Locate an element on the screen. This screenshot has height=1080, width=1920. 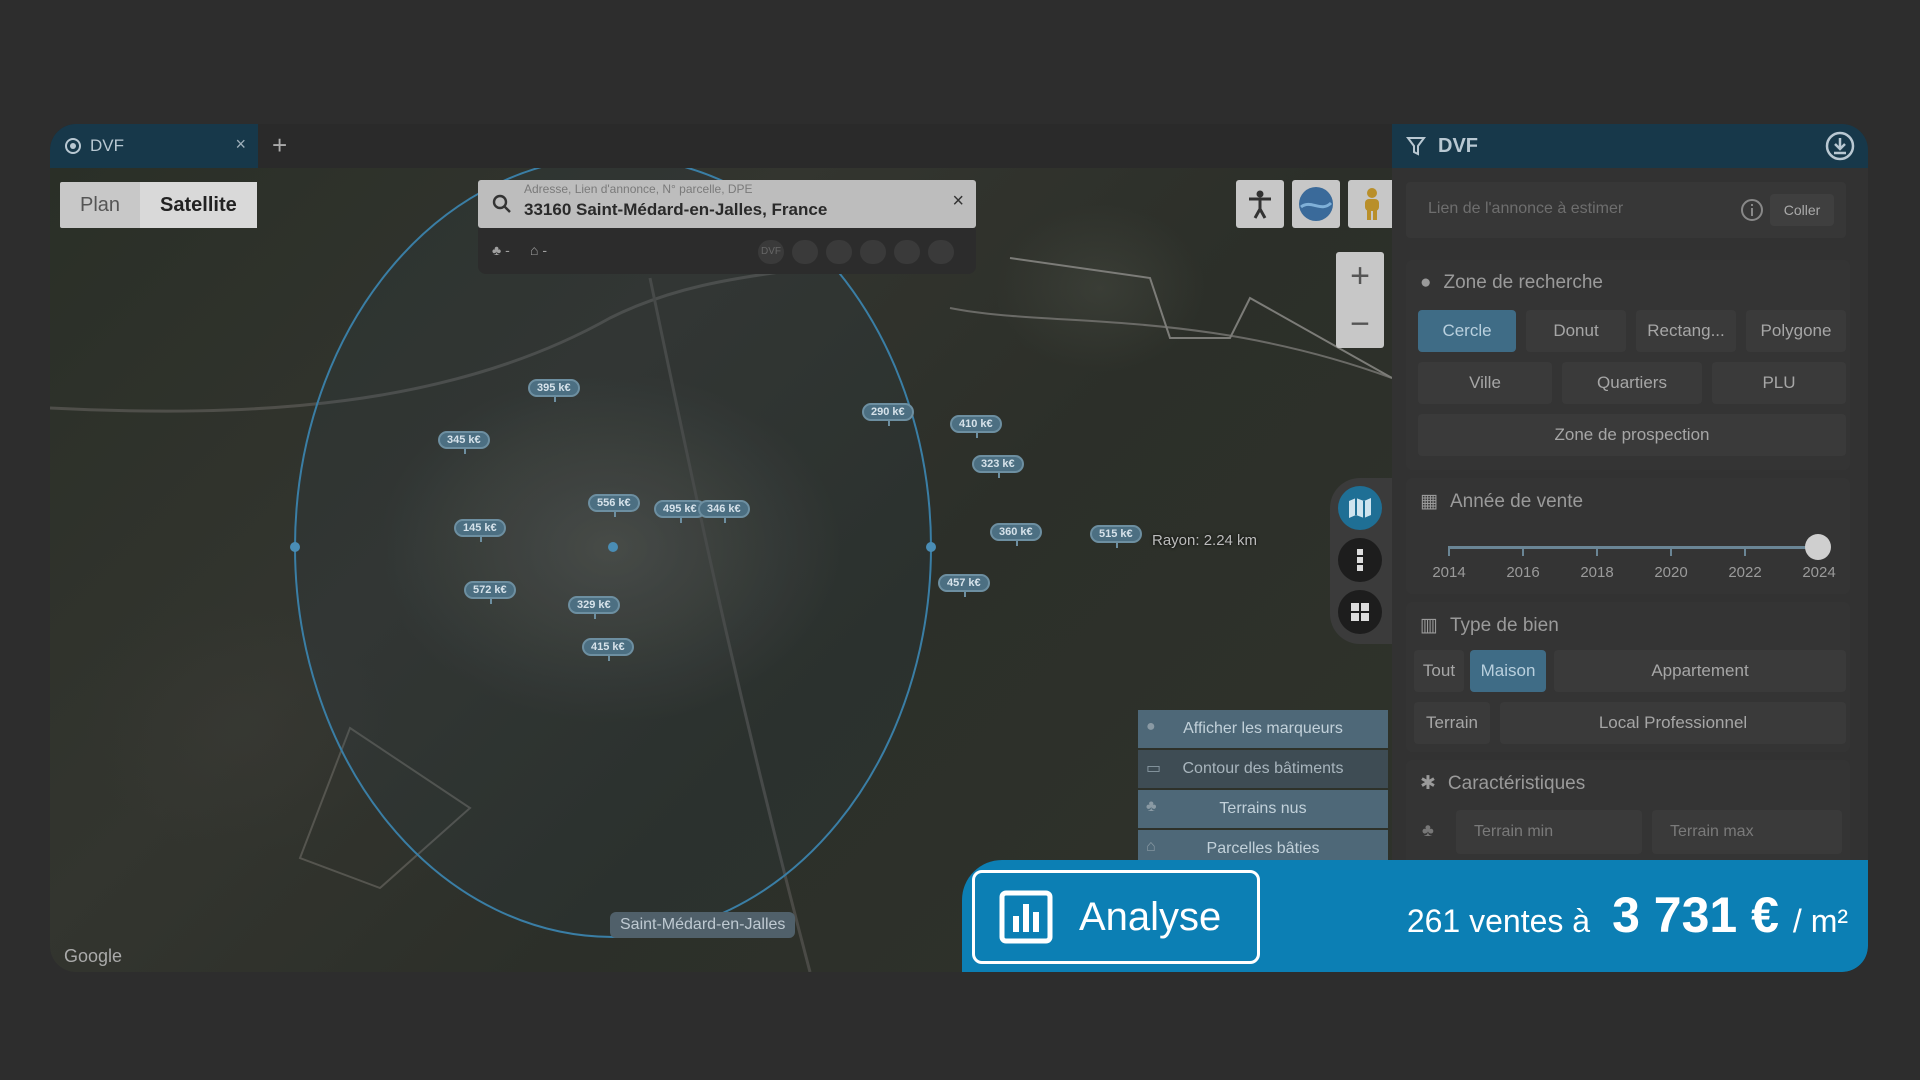
sale-year-title: ▦ Année de vente is located at coordinates (1501, 501).